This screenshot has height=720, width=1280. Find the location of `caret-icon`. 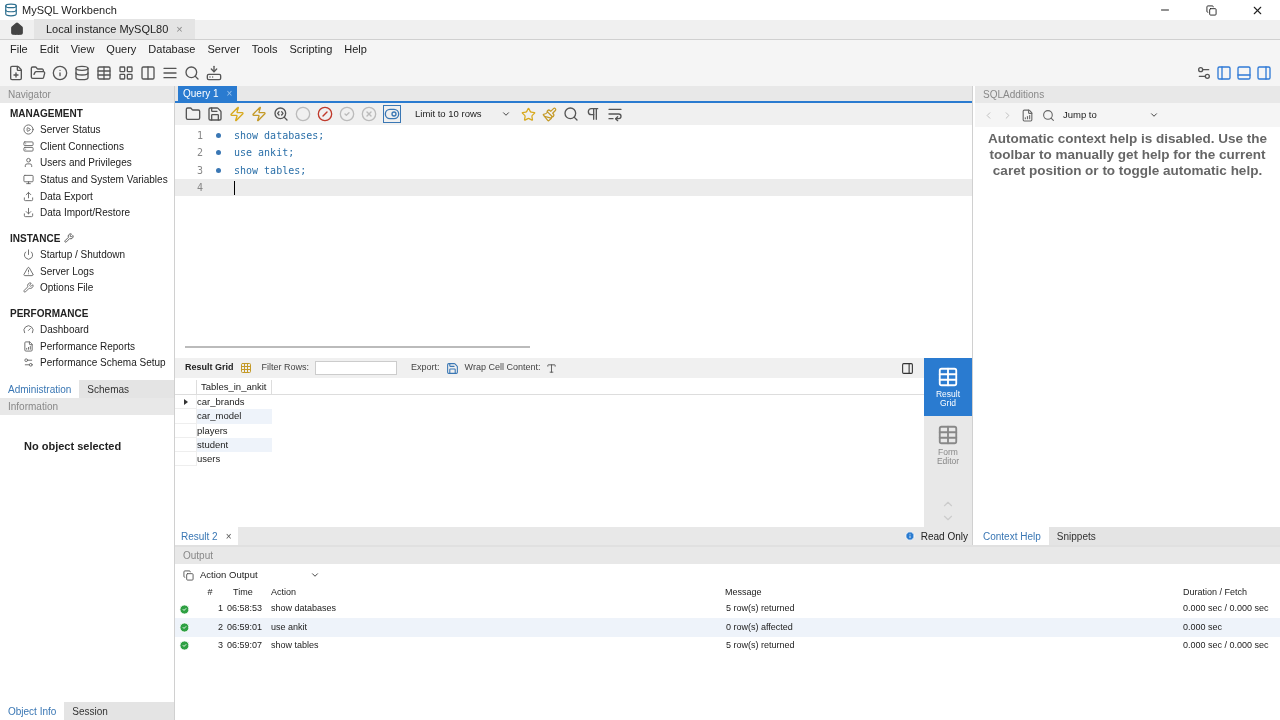

caret-icon is located at coordinates (506, 114).